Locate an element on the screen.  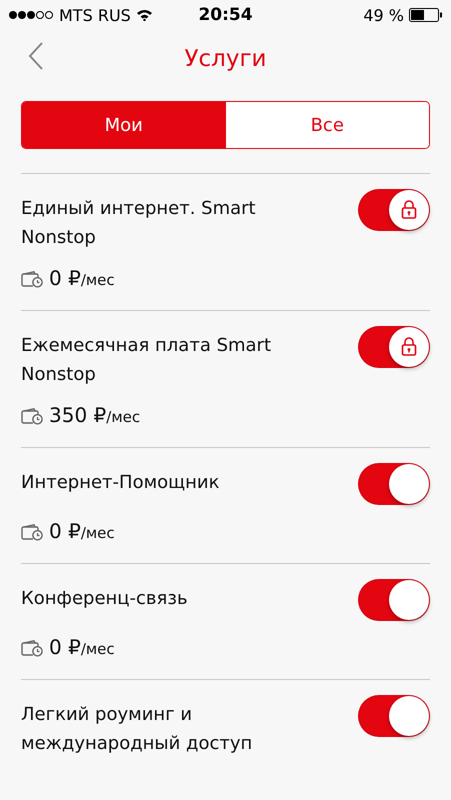
wifi-icon is located at coordinates (144, 15).